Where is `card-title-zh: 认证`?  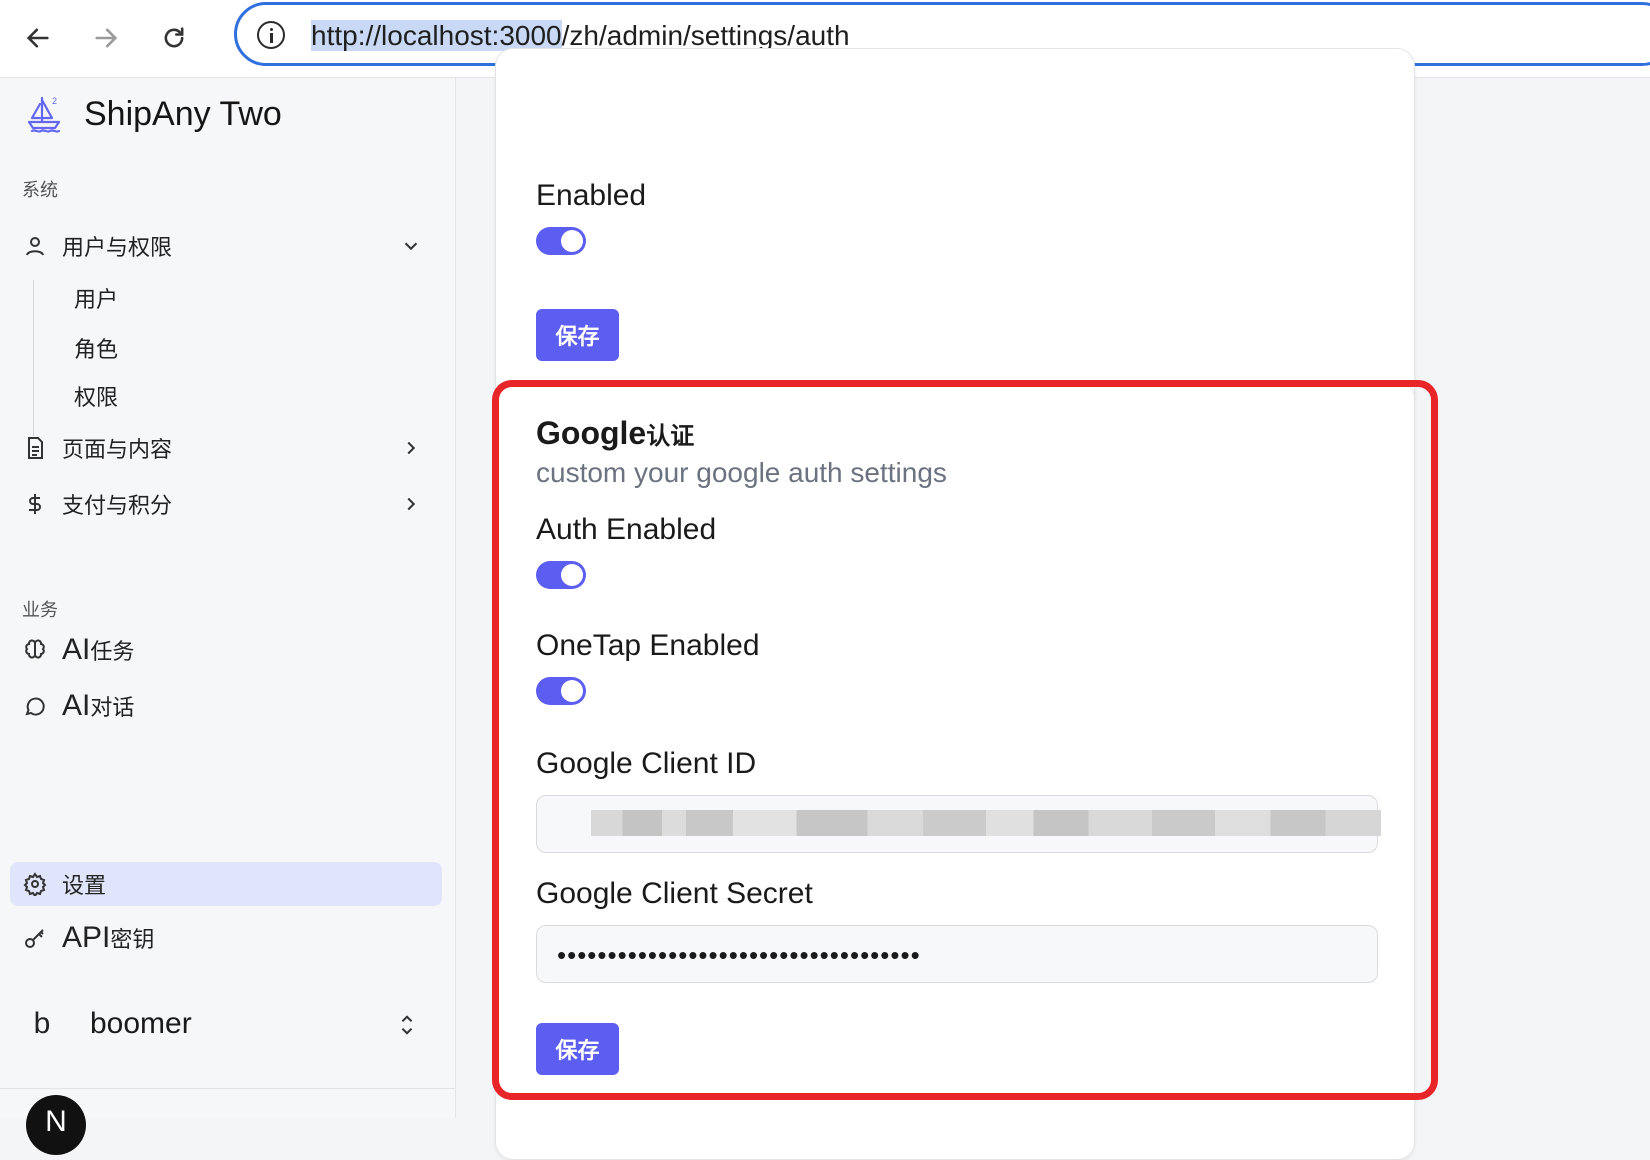 card-title-zh: 认证 is located at coordinates (670, 436).